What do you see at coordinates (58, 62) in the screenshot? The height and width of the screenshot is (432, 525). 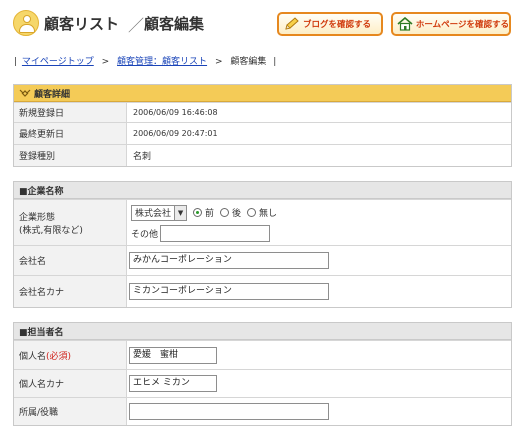 I see `breadcrumb-mypage-top: マイページトップ` at bounding box center [58, 62].